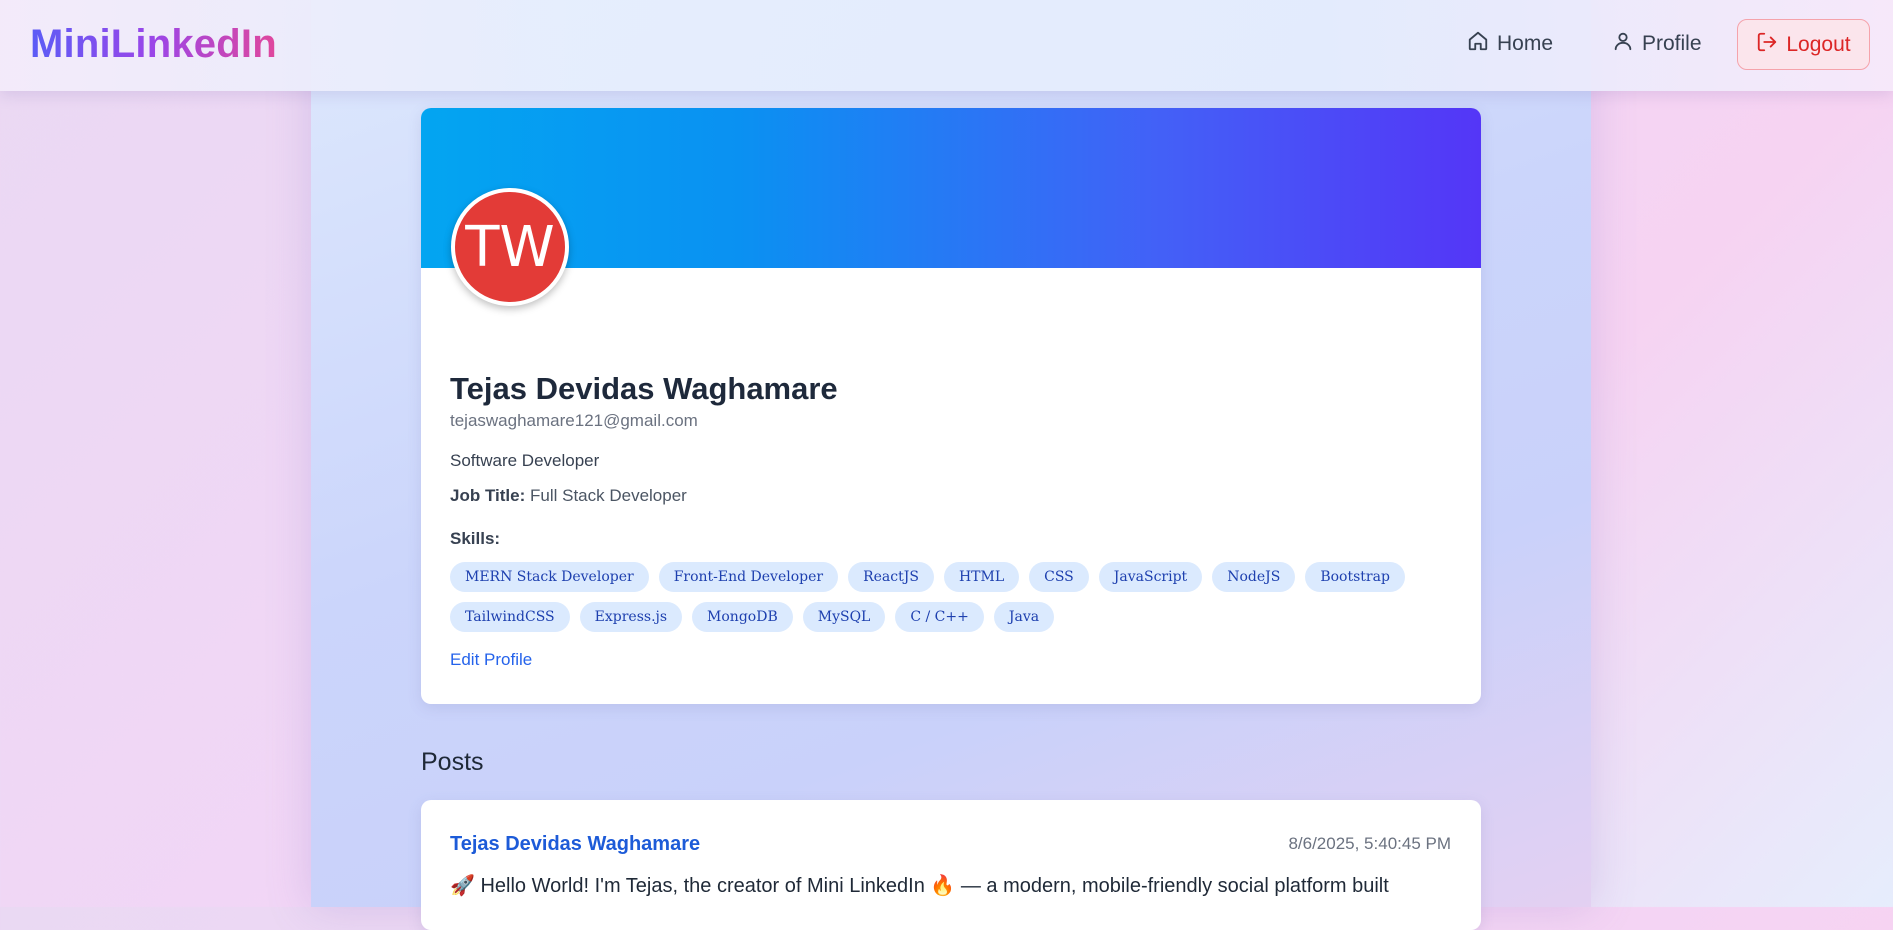  What do you see at coordinates (510, 617) in the screenshot?
I see `skill-chip: TailwindCSS` at bounding box center [510, 617].